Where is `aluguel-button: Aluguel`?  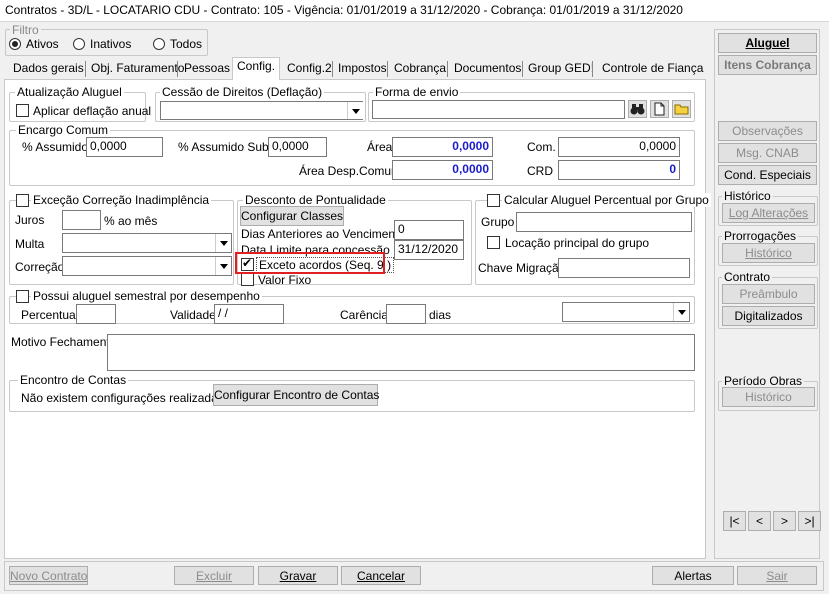
aluguel-button: Aluguel is located at coordinates (767, 43).